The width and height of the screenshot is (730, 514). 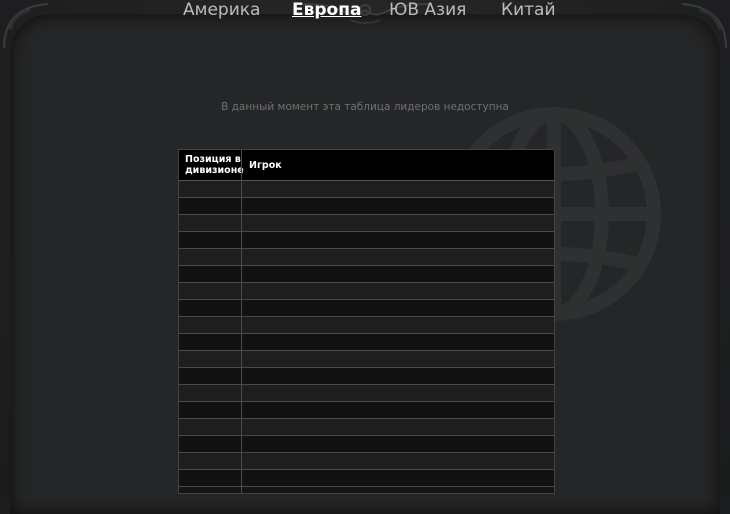 What do you see at coordinates (326, 10) in the screenshot?
I see `tab-europe: Европа` at bounding box center [326, 10].